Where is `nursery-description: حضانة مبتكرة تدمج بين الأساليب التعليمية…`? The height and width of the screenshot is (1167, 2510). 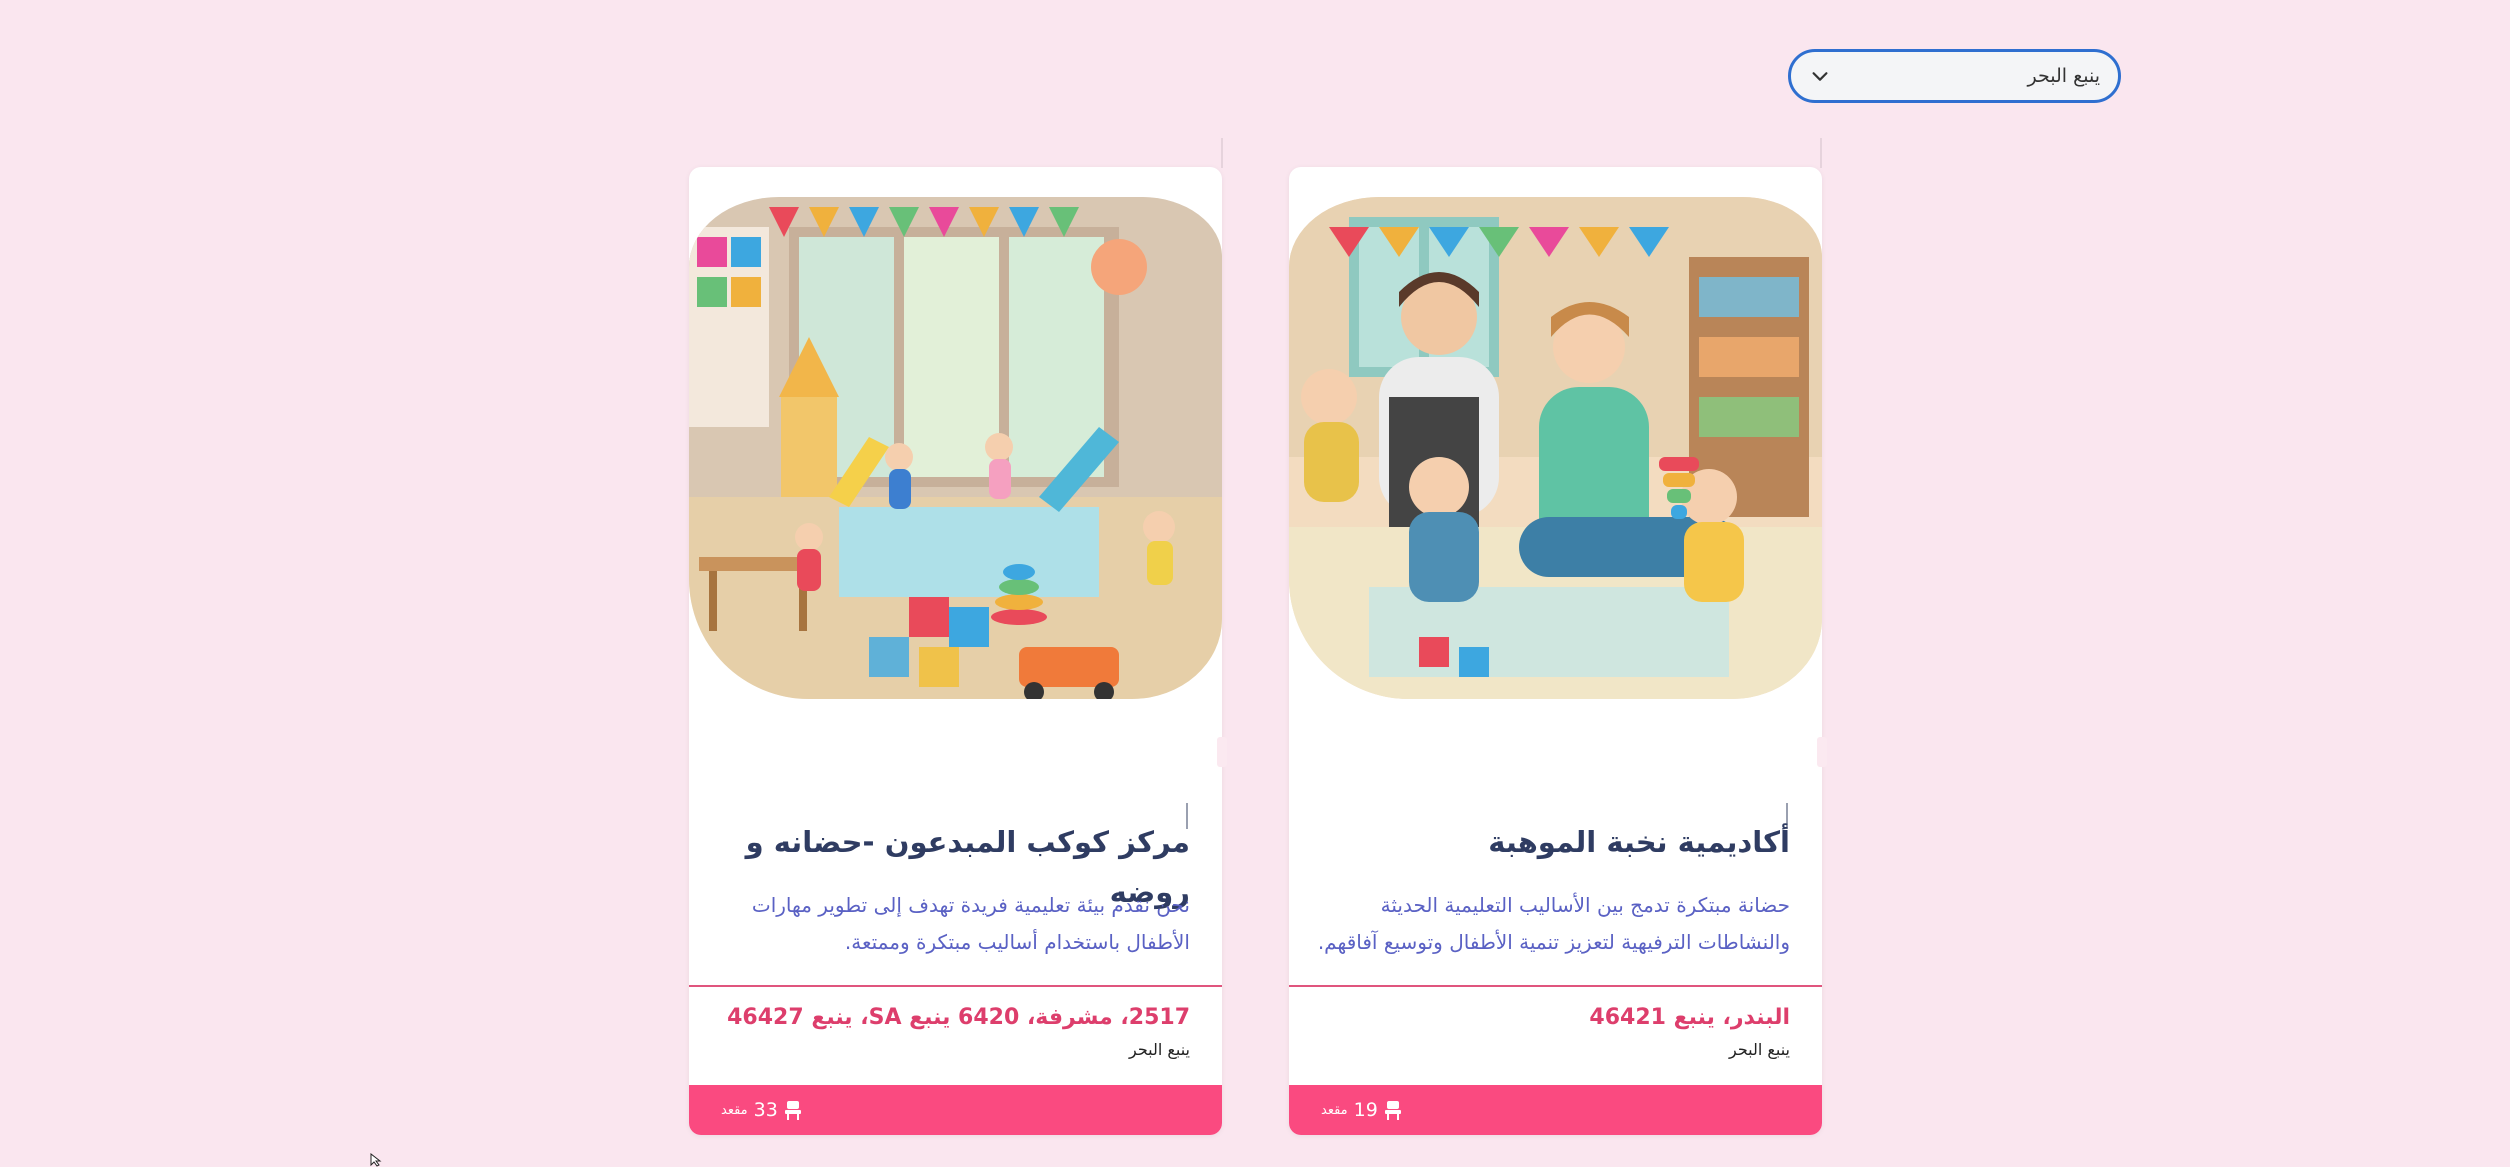 nursery-description: حضانة مبتكرة تدمج بين الأساليب التعليمية… is located at coordinates (1553, 923).